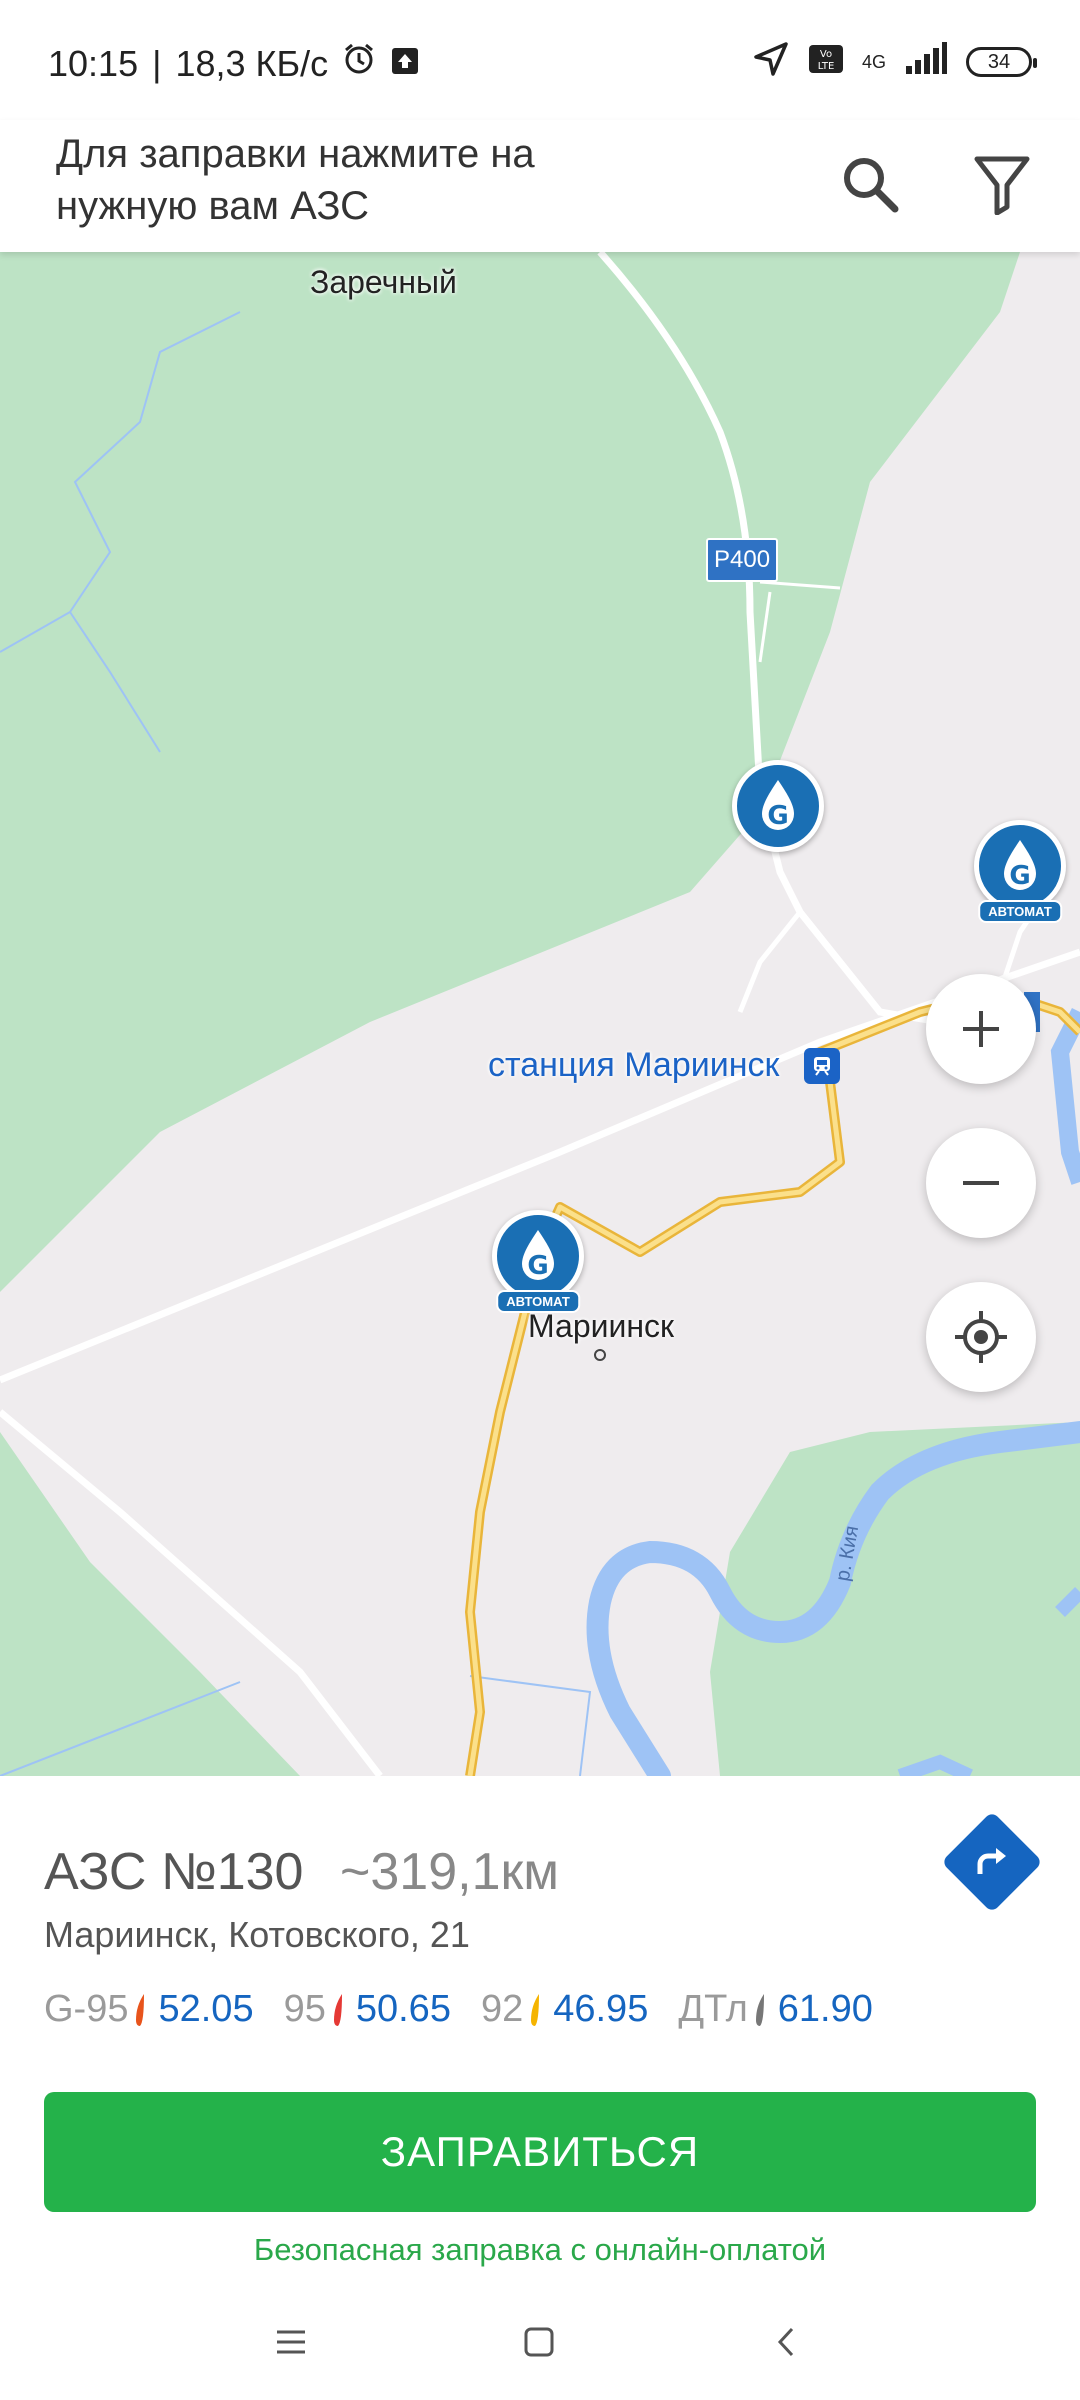  Describe the element at coordinates (822, 1066) in the screenshot. I see `train-icon` at that location.